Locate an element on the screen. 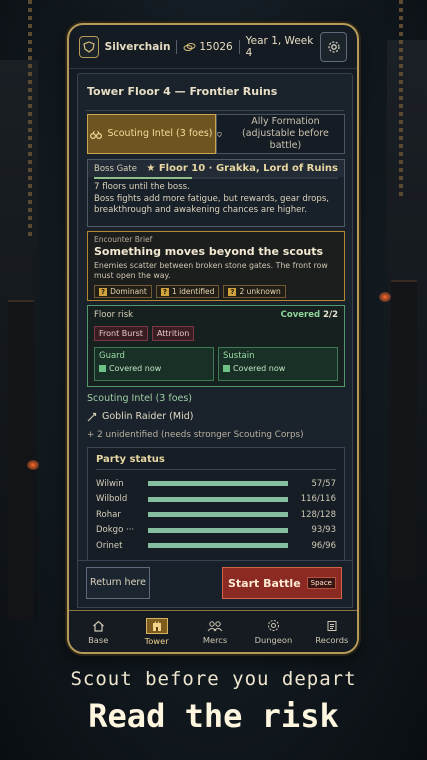 This screenshot has width=427, height=760. boss-gate-target: ★ Floor 10 · Grakka, Lord of Ruins is located at coordinates (242, 168).